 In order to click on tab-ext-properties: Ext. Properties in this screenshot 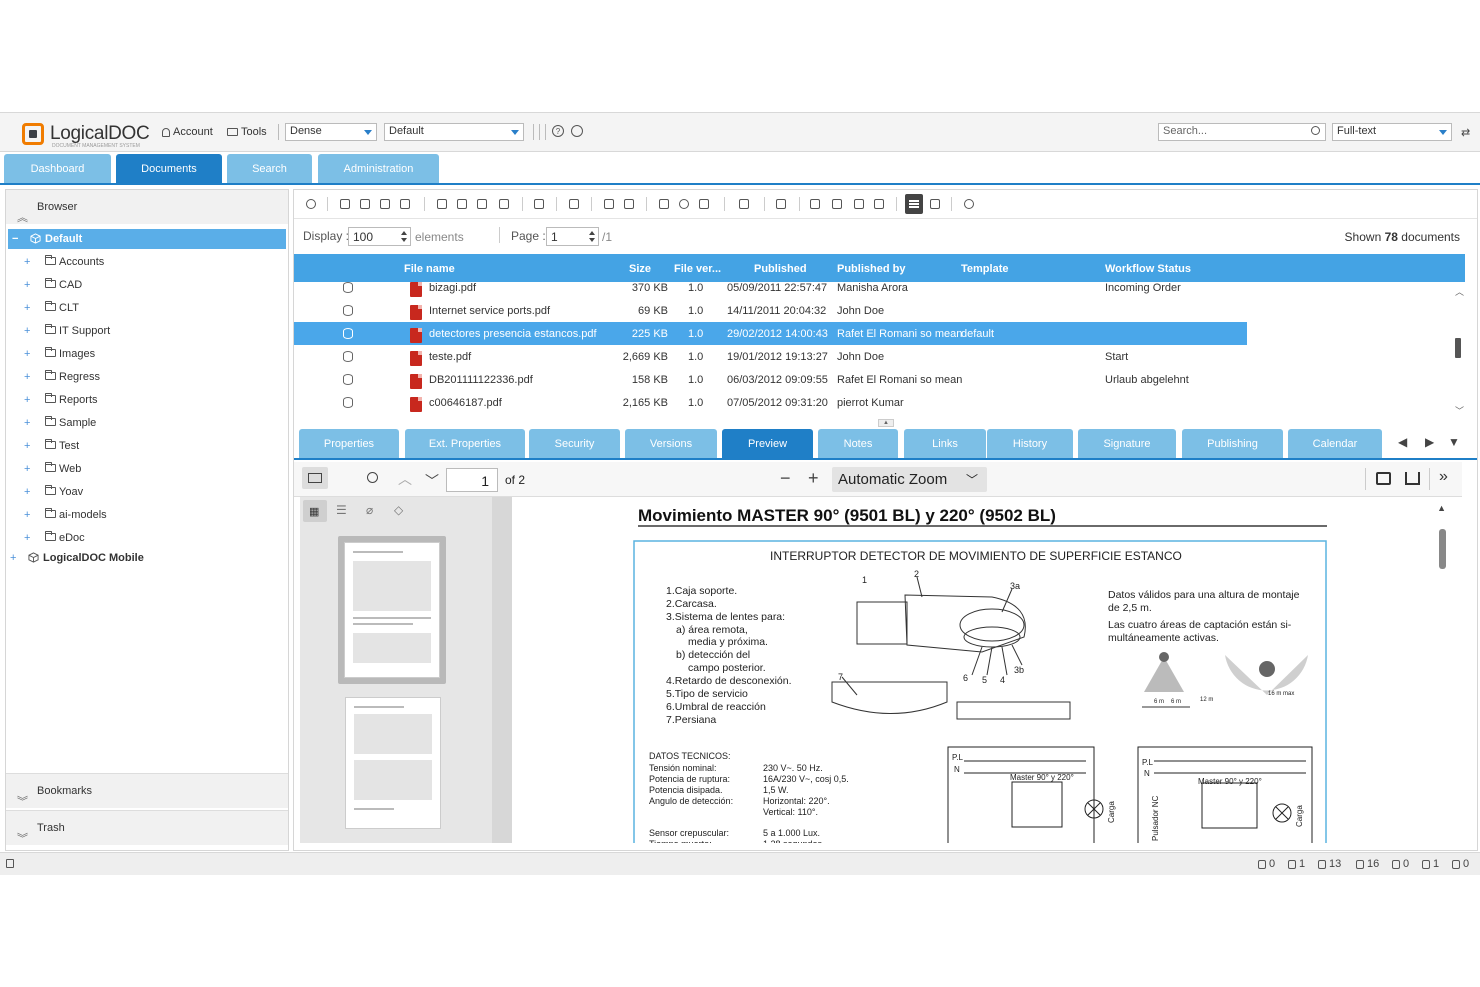, I will do `click(465, 444)`.